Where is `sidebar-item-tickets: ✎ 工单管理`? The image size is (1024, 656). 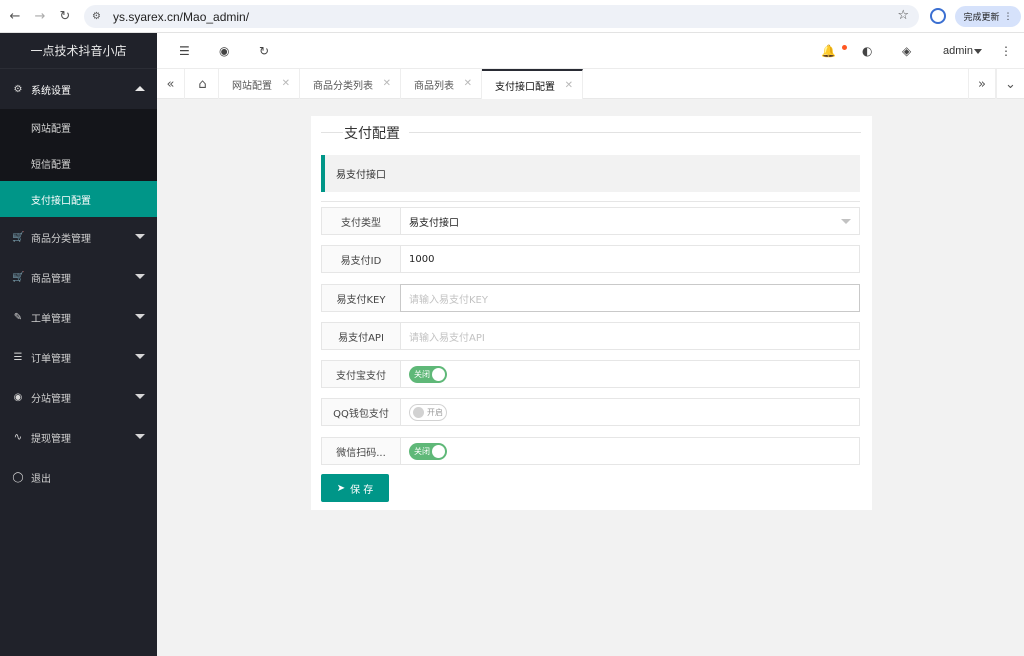 sidebar-item-tickets: ✎ 工单管理 is located at coordinates (78, 317).